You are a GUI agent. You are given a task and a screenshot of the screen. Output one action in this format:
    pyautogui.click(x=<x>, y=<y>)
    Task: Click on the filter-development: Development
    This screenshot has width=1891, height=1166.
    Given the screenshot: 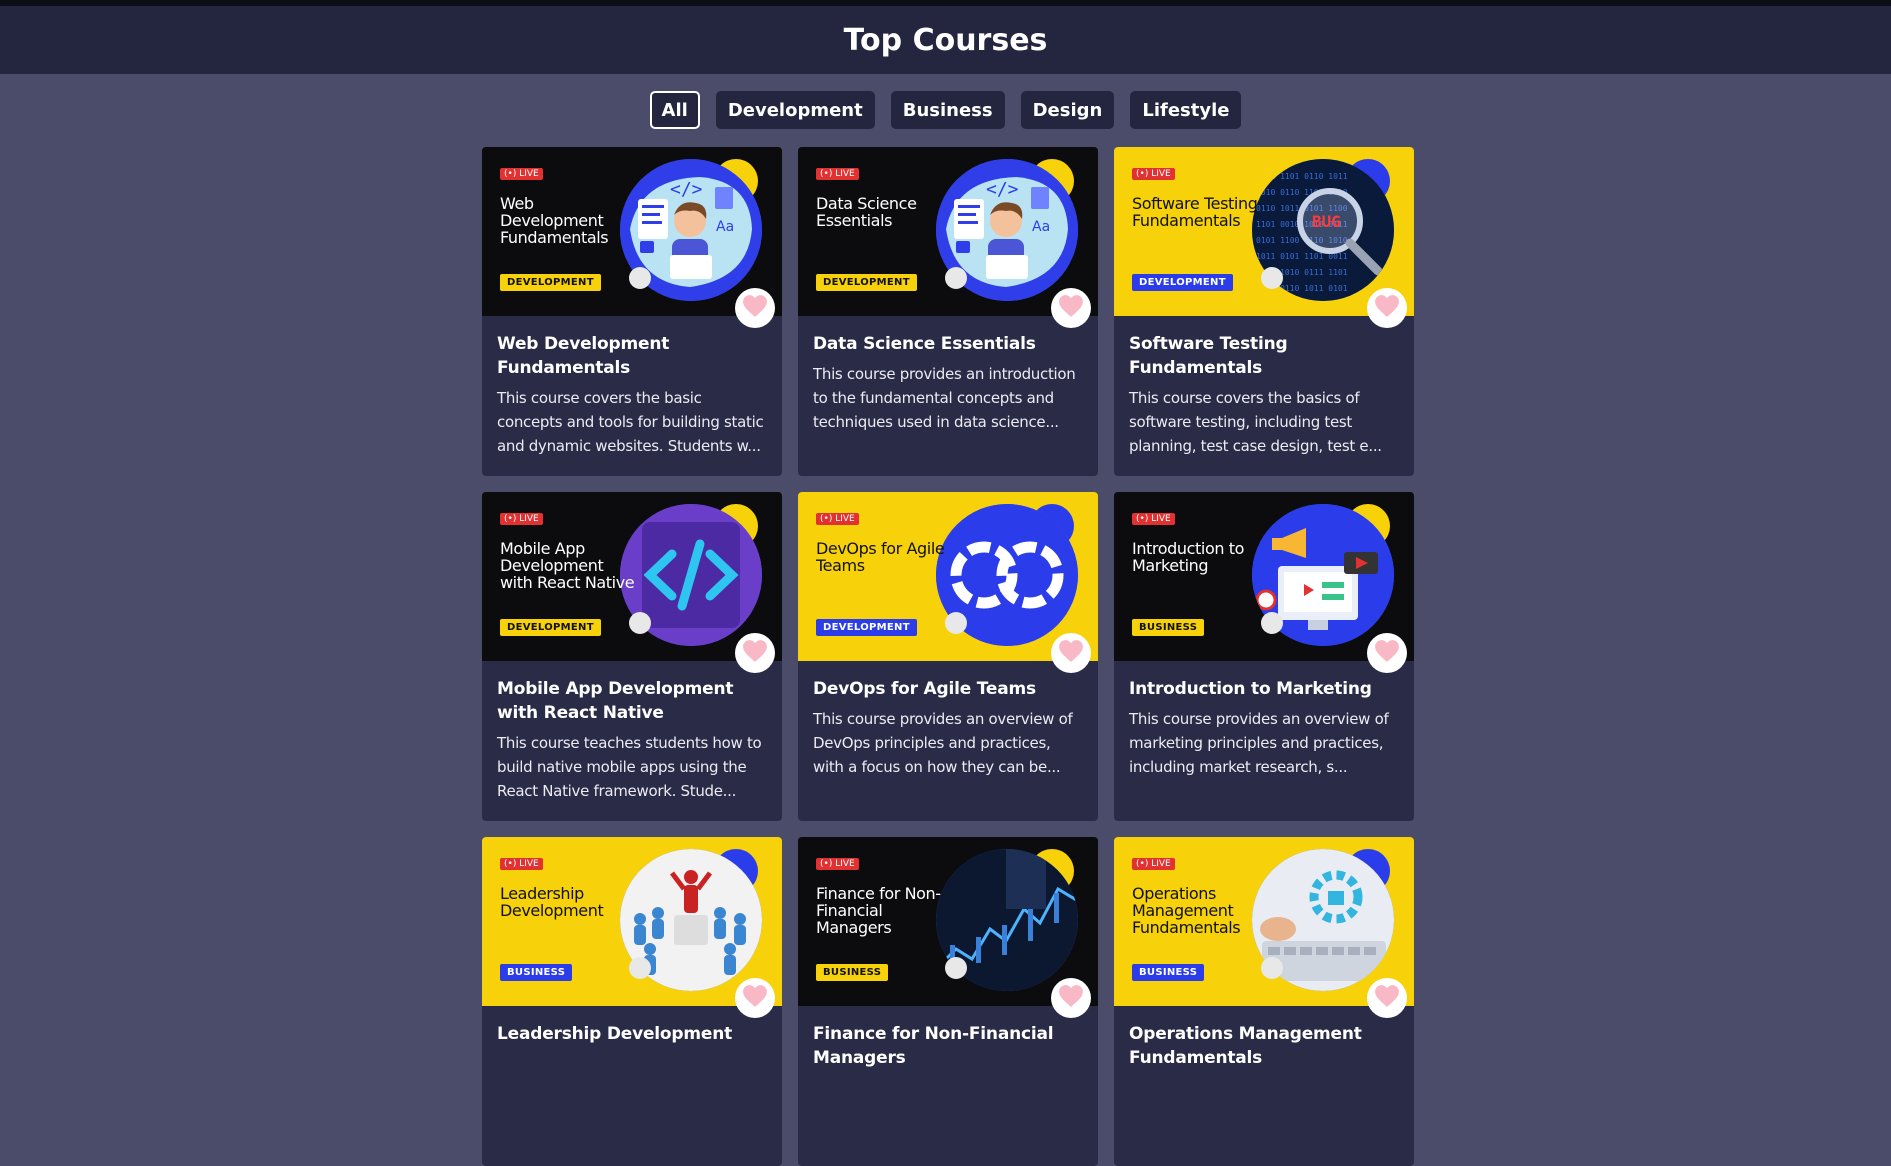 What is the action you would take?
    pyautogui.click(x=795, y=110)
    